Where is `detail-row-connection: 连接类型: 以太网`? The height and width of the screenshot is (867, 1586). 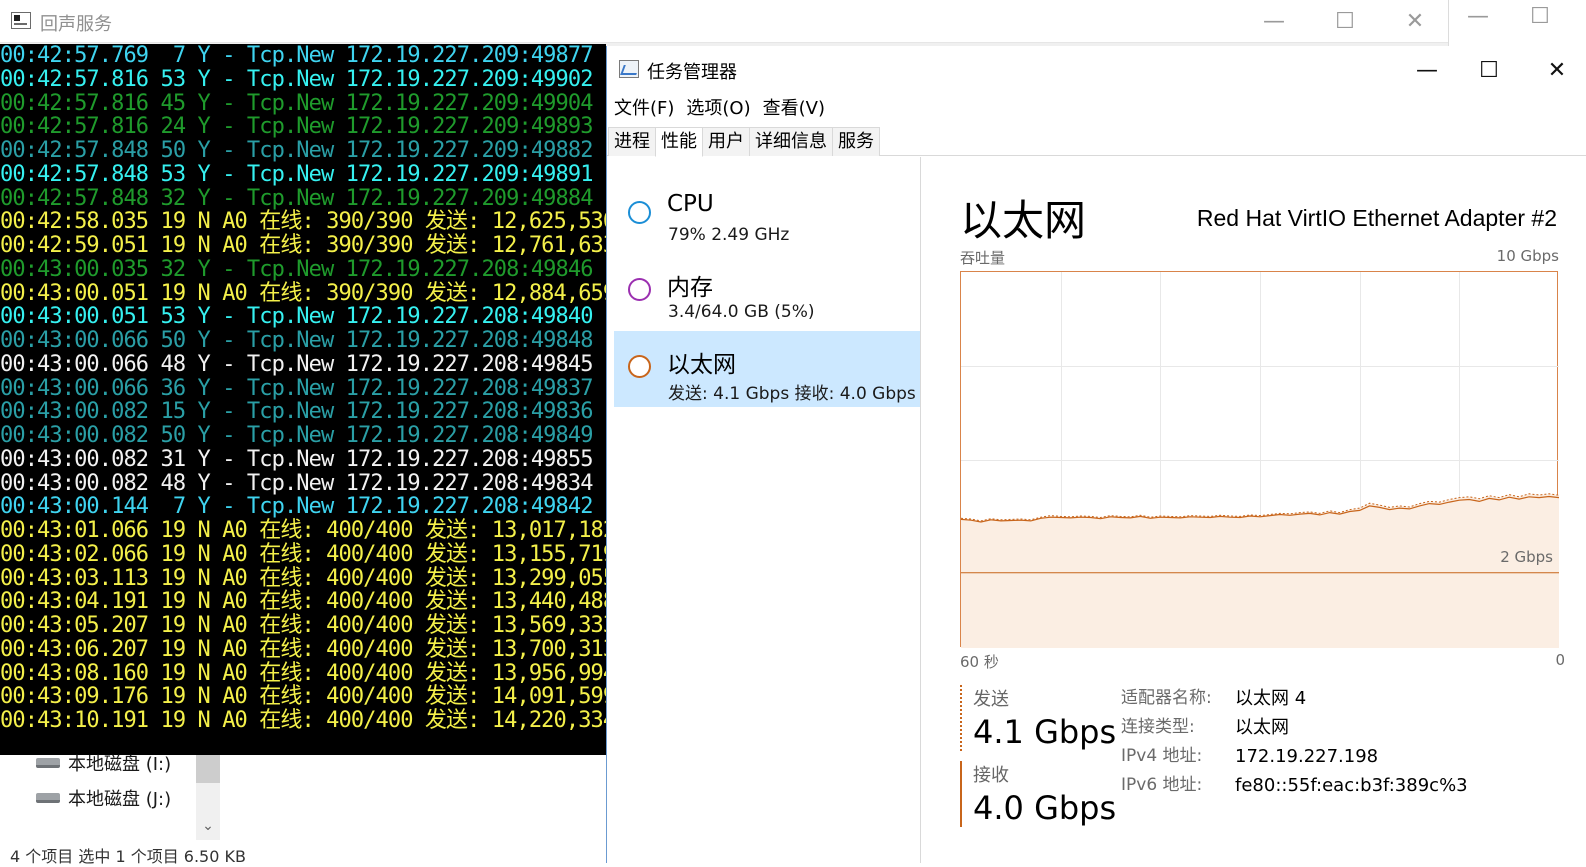
detail-row-connection: 连接类型: 以太网 is located at coordinates (1294, 727).